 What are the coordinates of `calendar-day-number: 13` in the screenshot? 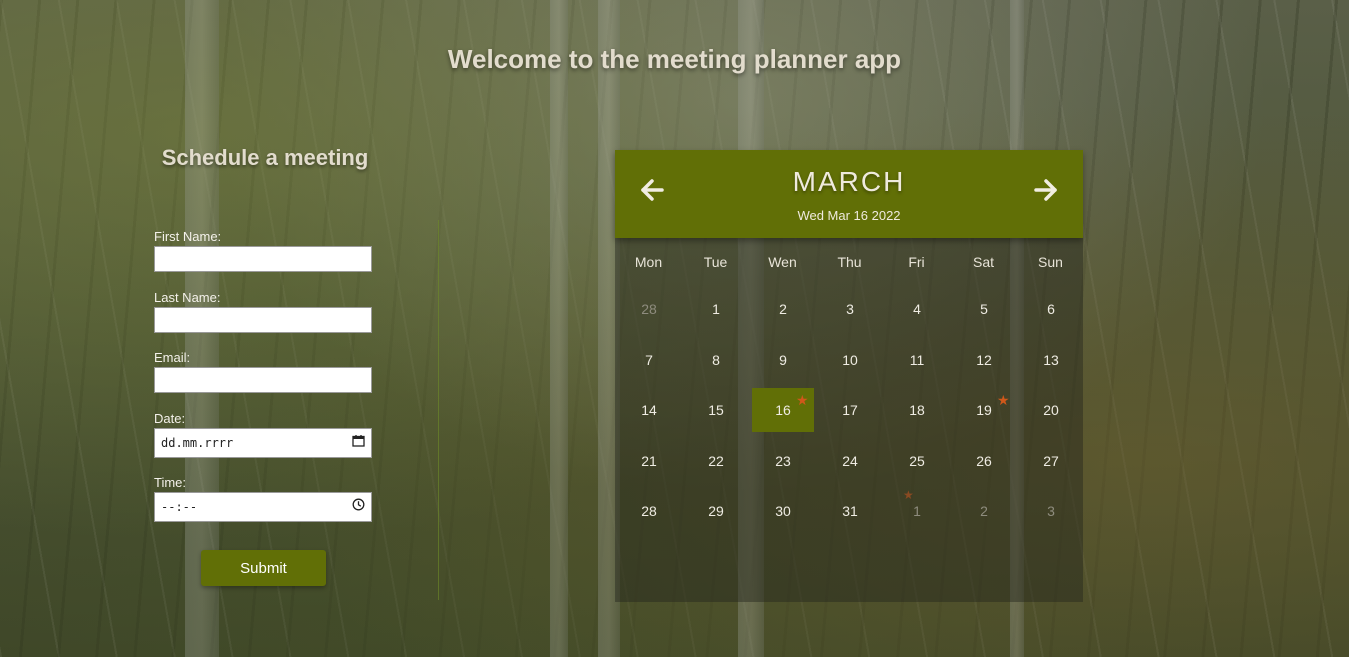 It's located at (1051, 359).